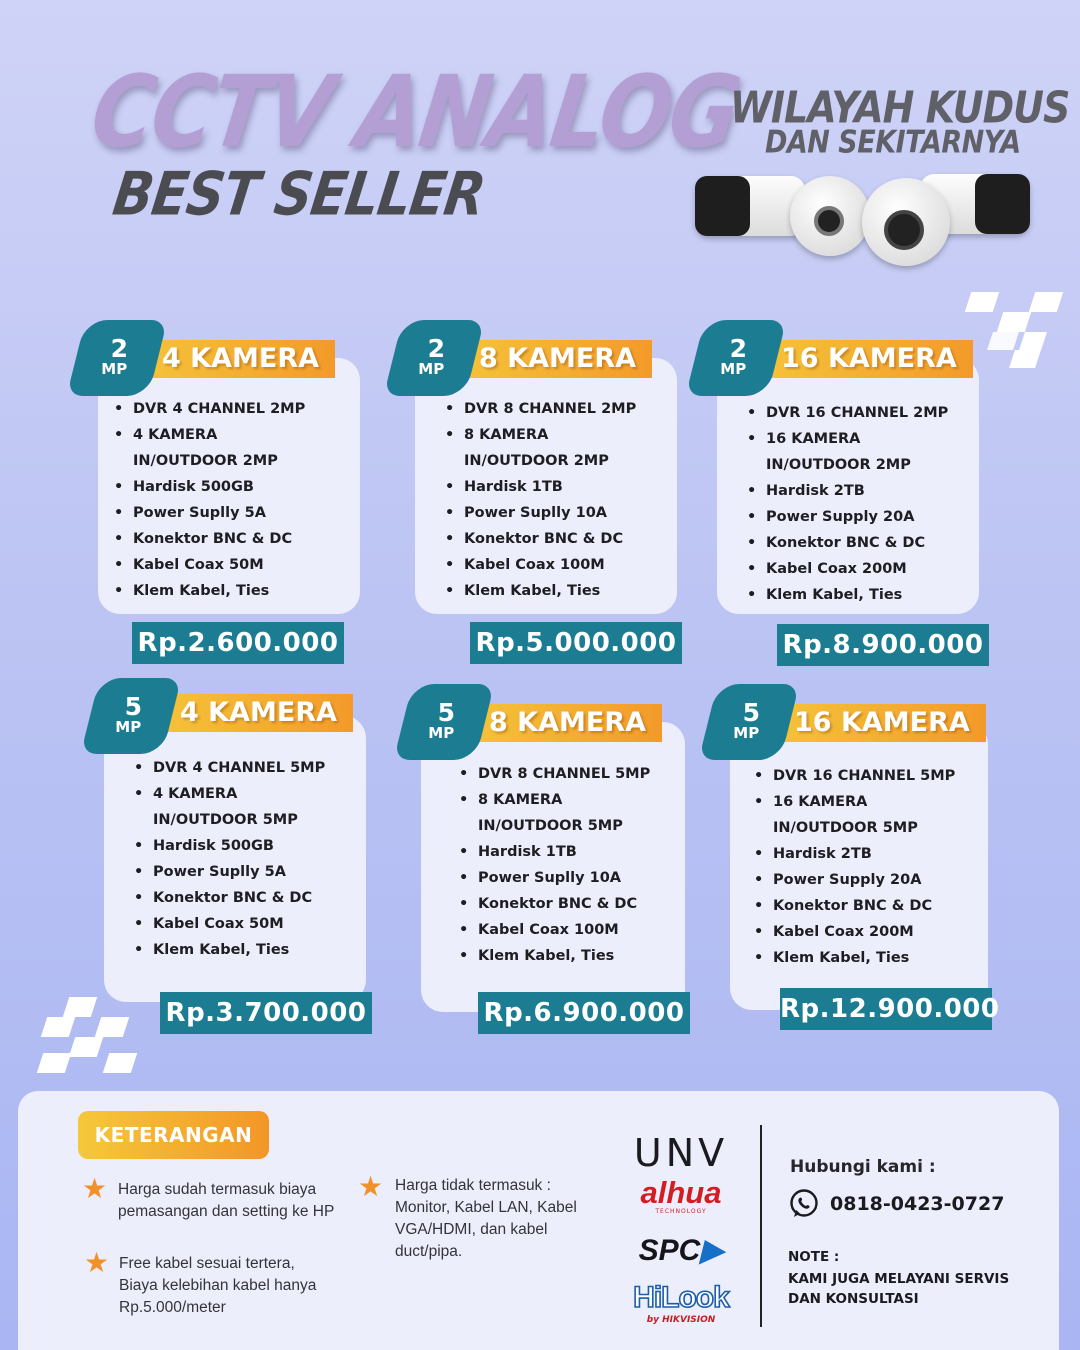 The height and width of the screenshot is (1350, 1080). I want to click on checker-decoration-bottom, so click(91, 1035).